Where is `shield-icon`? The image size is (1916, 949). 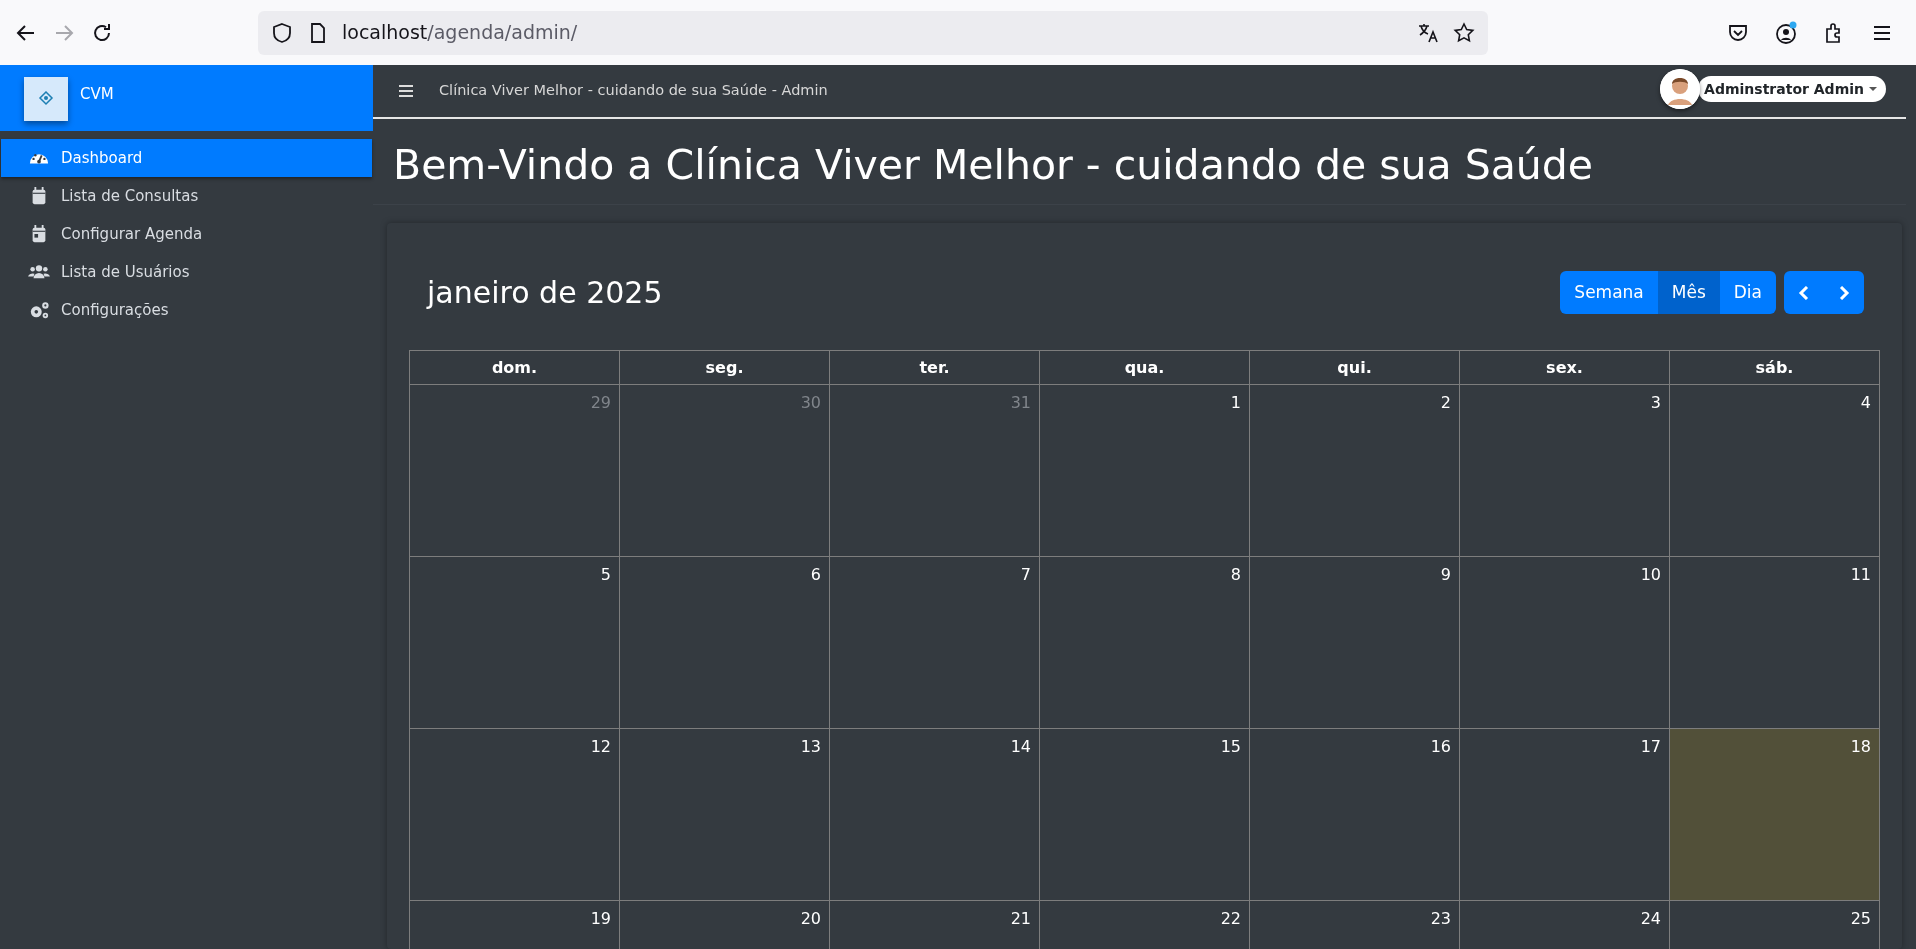
shield-icon is located at coordinates (282, 32).